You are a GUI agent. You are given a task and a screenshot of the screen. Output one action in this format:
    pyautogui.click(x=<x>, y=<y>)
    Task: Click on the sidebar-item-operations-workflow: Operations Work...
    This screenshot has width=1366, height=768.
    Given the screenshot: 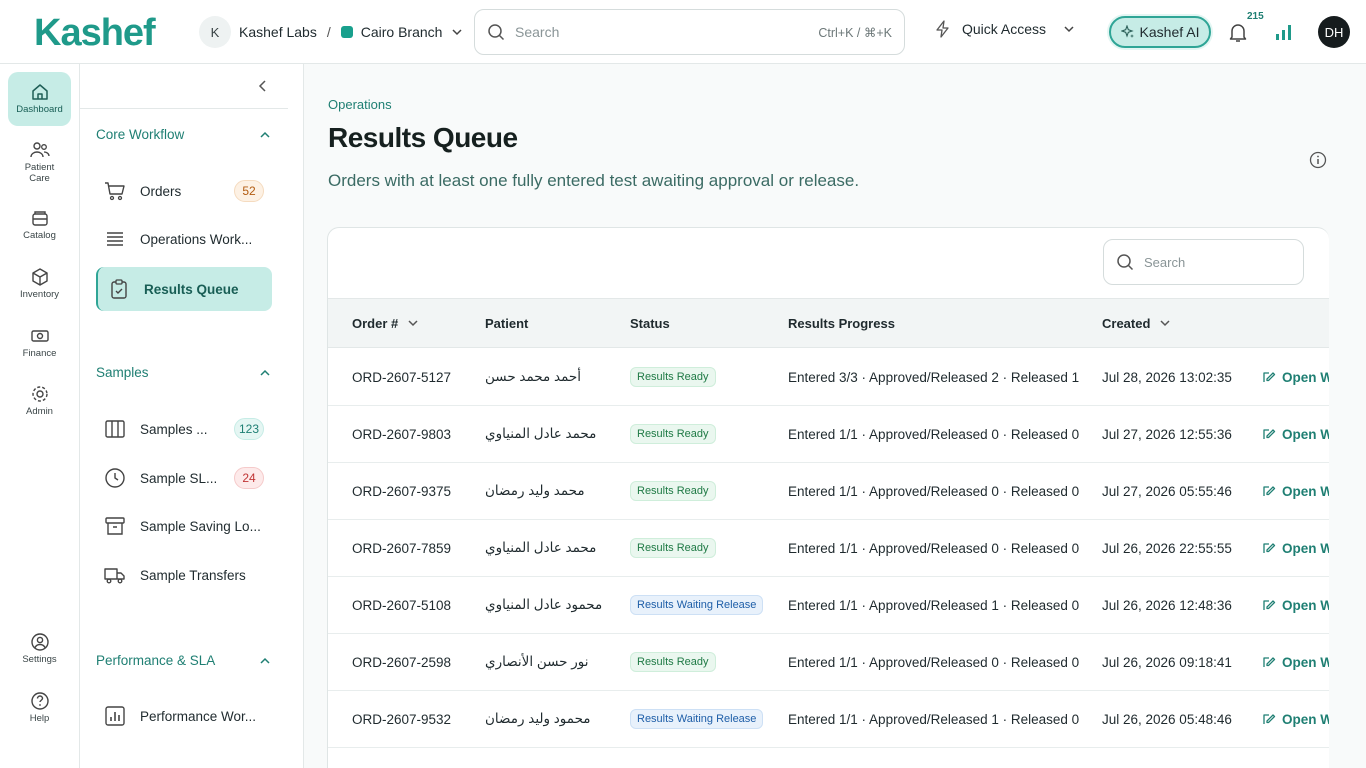 What is the action you would take?
    pyautogui.click(x=184, y=239)
    